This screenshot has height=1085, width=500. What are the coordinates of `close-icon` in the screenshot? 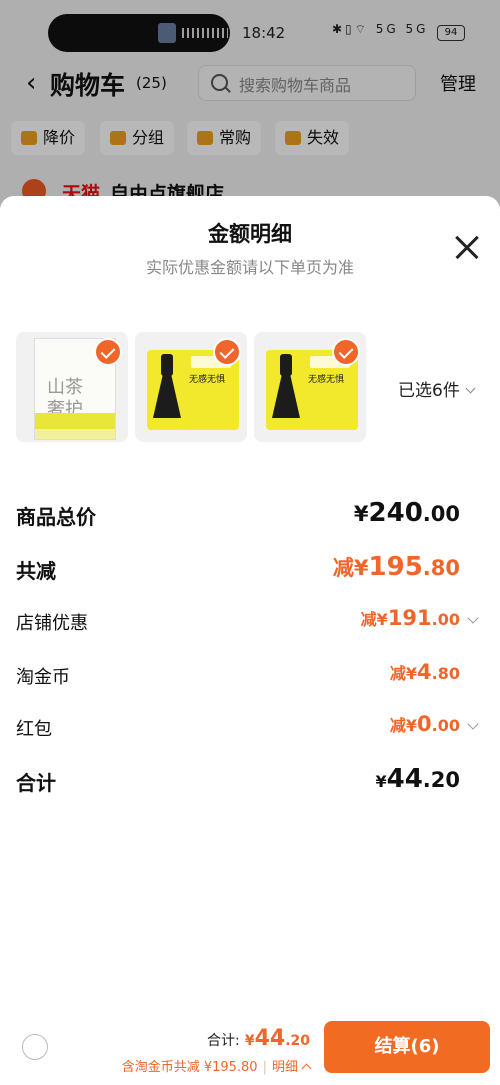 It's located at (467, 247).